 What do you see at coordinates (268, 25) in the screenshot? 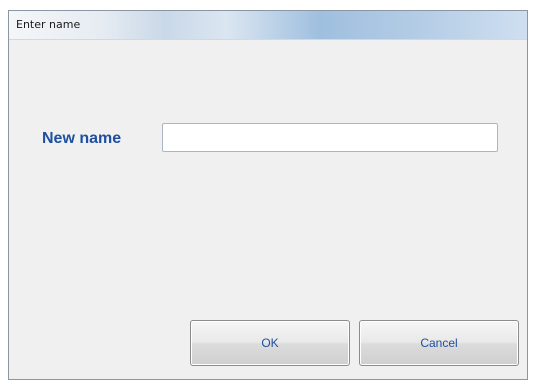
I see `title-bar: Enter name` at bounding box center [268, 25].